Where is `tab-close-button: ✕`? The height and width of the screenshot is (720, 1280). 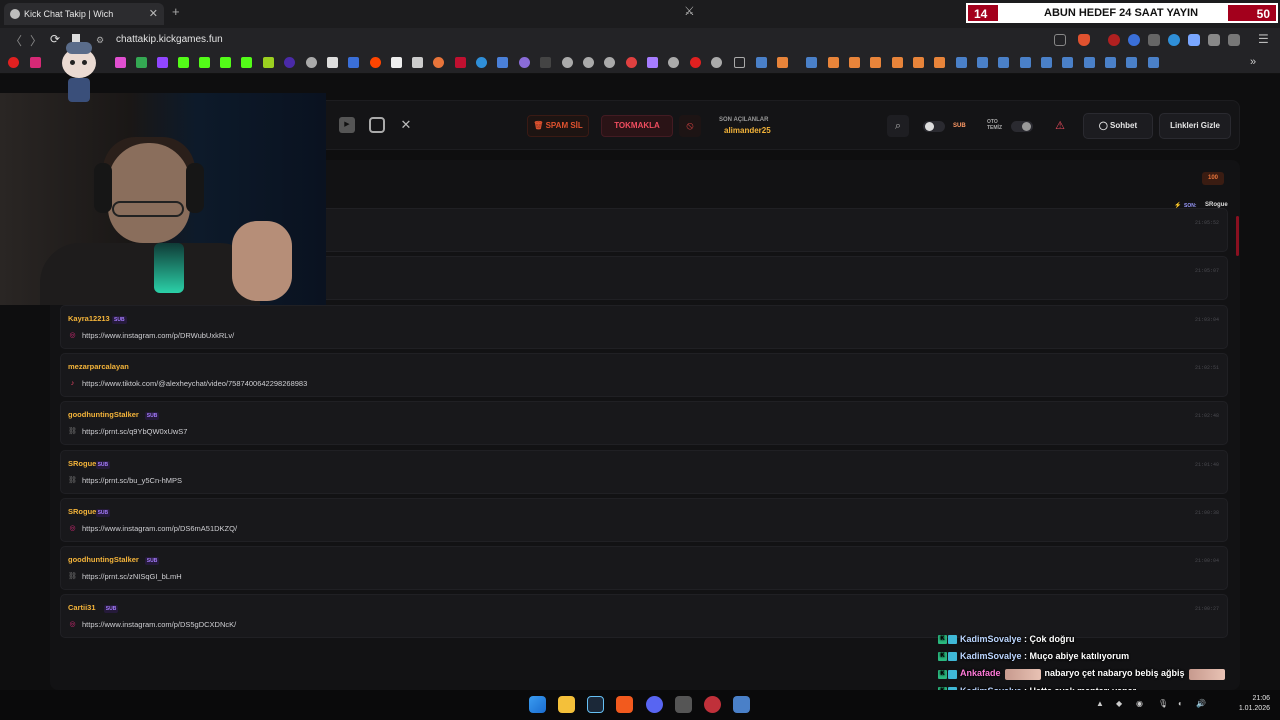
tab-close-button: ✕ is located at coordinates (153, 14).